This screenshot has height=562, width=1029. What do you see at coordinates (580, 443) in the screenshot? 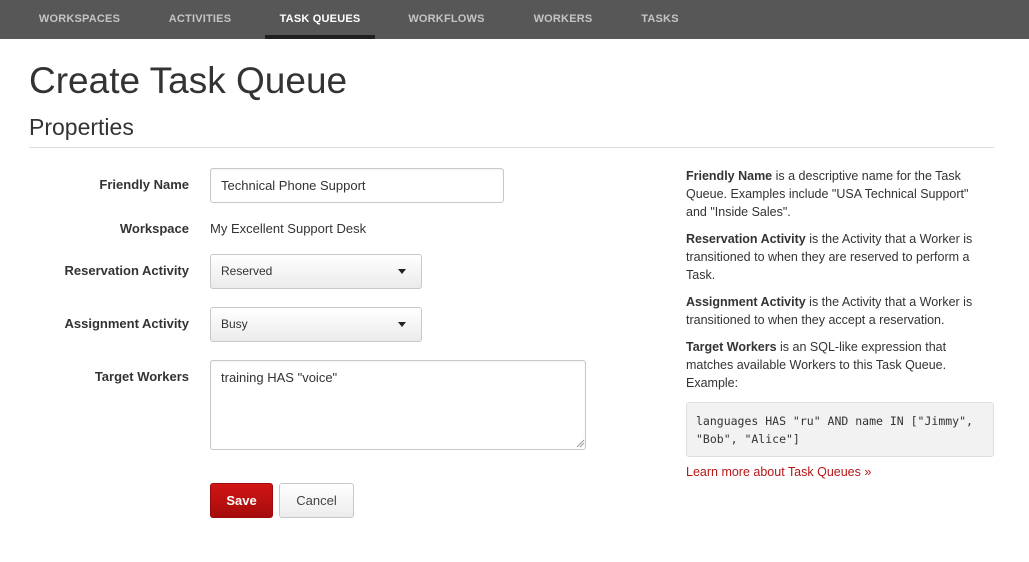
I see `resize-grip-icon` at bounding box center [580, 443].